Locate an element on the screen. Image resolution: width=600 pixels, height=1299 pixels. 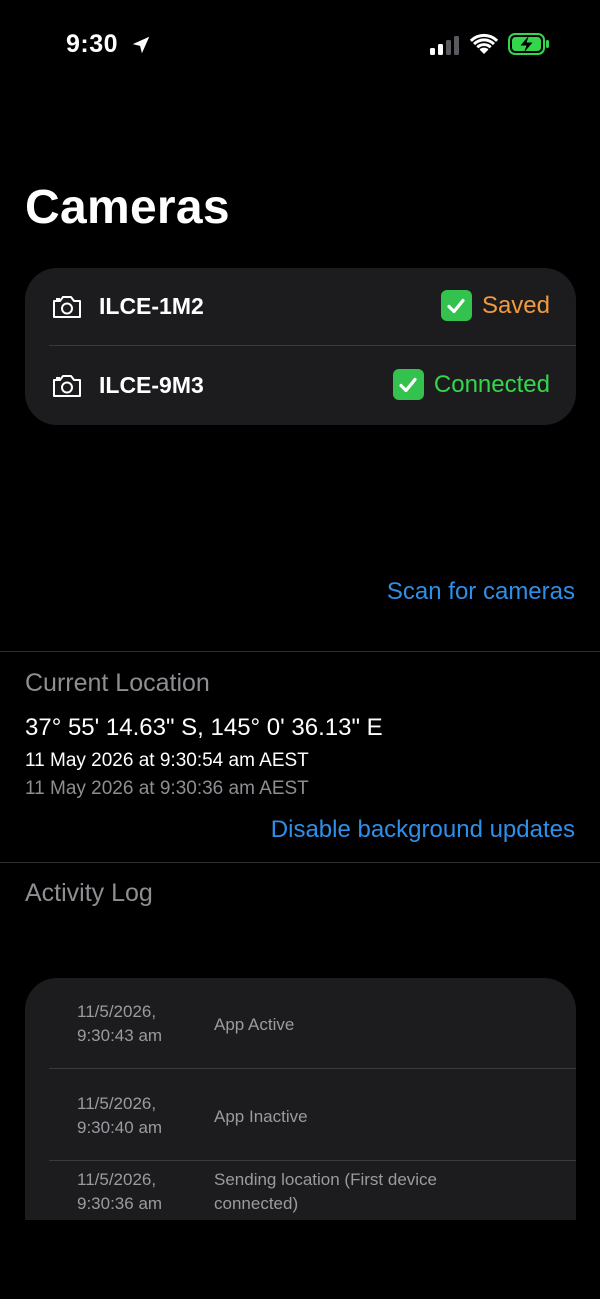
log-message: App Active is located at coordinates (254, 1024).